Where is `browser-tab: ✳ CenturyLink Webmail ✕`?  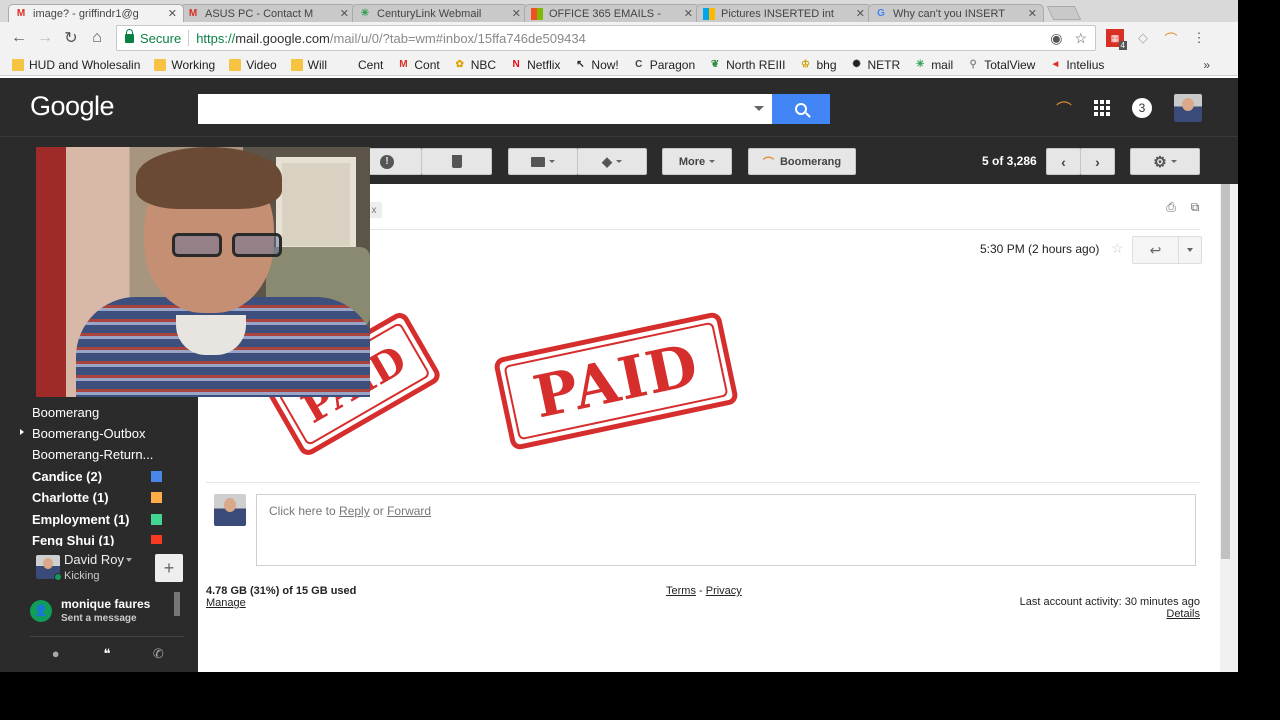
browser-tab: ✳ CenturyLink Webmail ✕ is located at coordinates (440, 13).